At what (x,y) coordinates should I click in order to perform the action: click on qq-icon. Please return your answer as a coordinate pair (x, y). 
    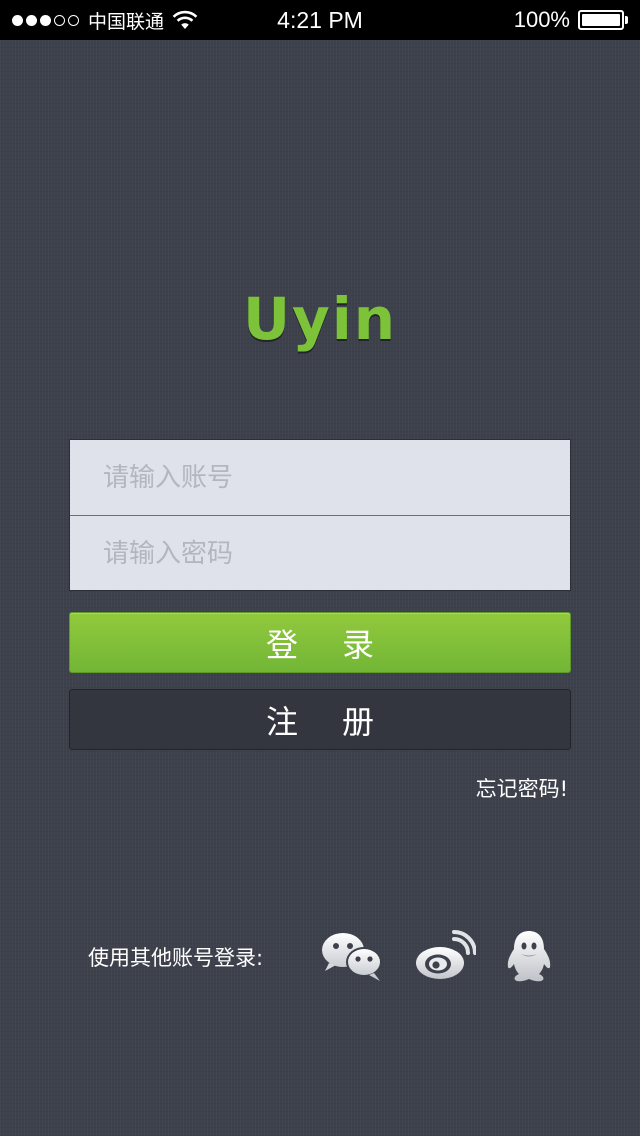
    Looking at the image, I should click on (529, 956).